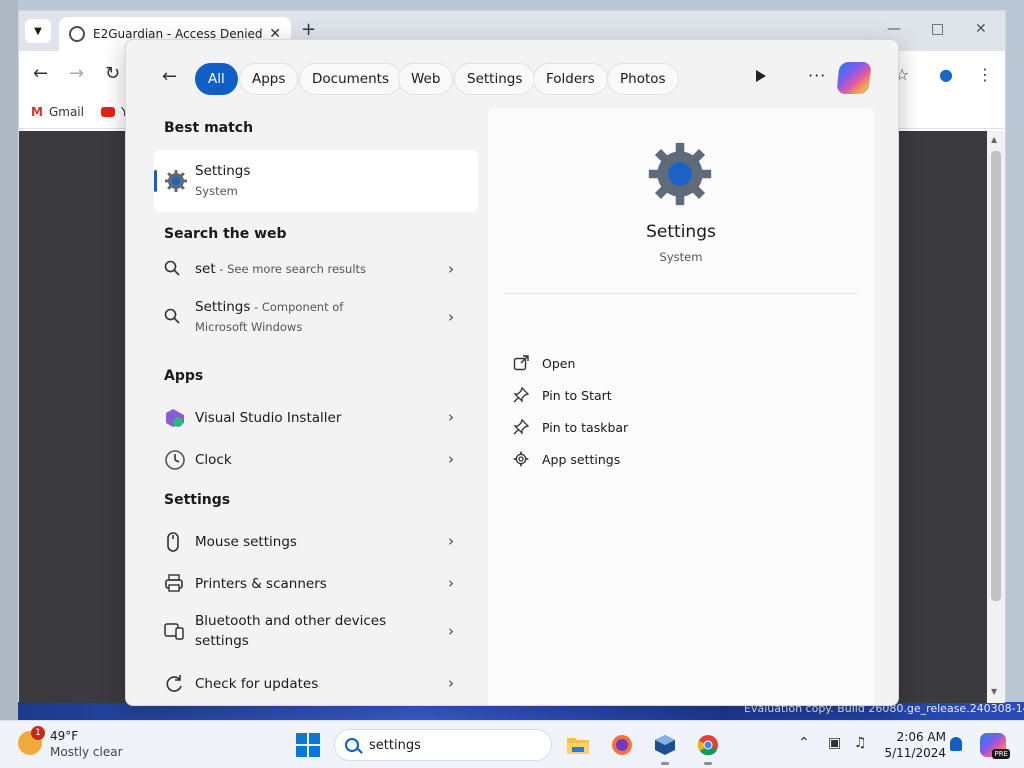 This screenshot has width=1024, height=768. I want to click on youtube-icon, so click(108, 112).